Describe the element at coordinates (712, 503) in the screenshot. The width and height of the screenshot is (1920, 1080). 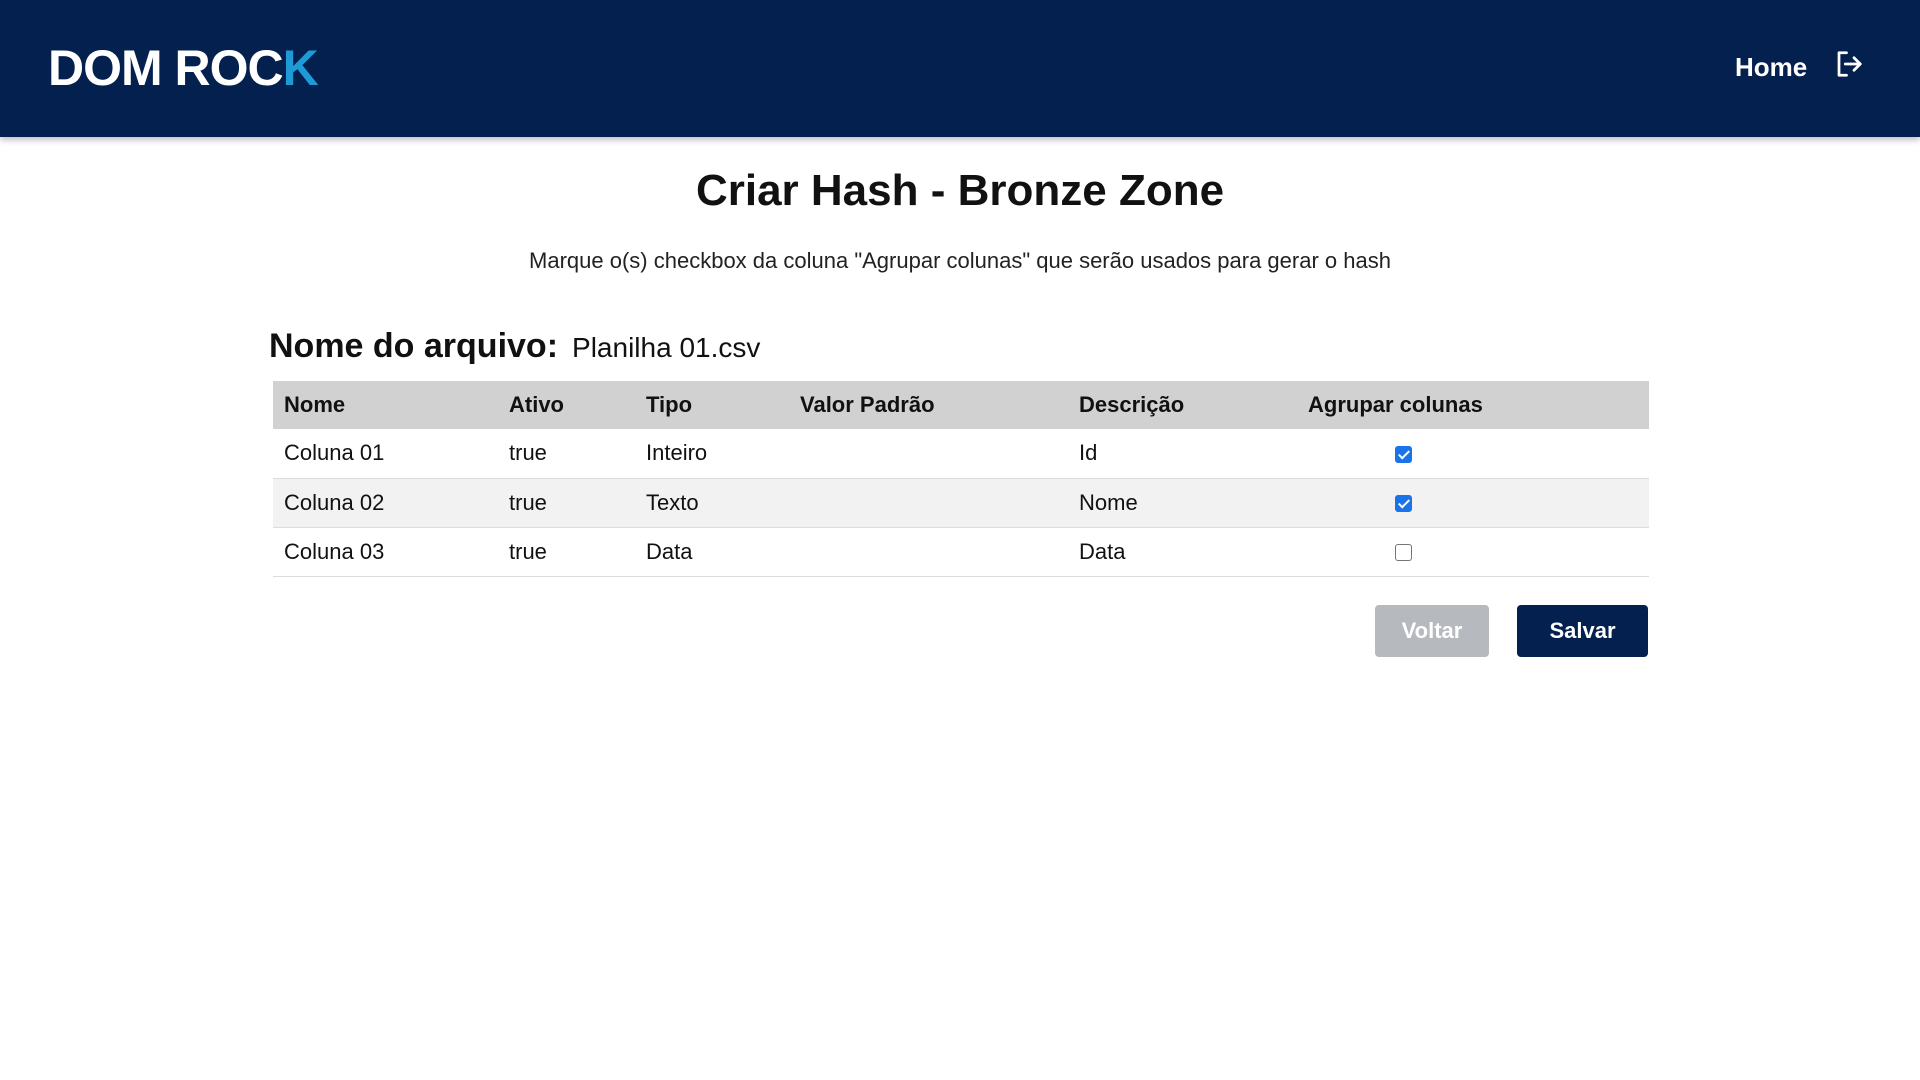
I see `cell-tipo: Texto` at that location.